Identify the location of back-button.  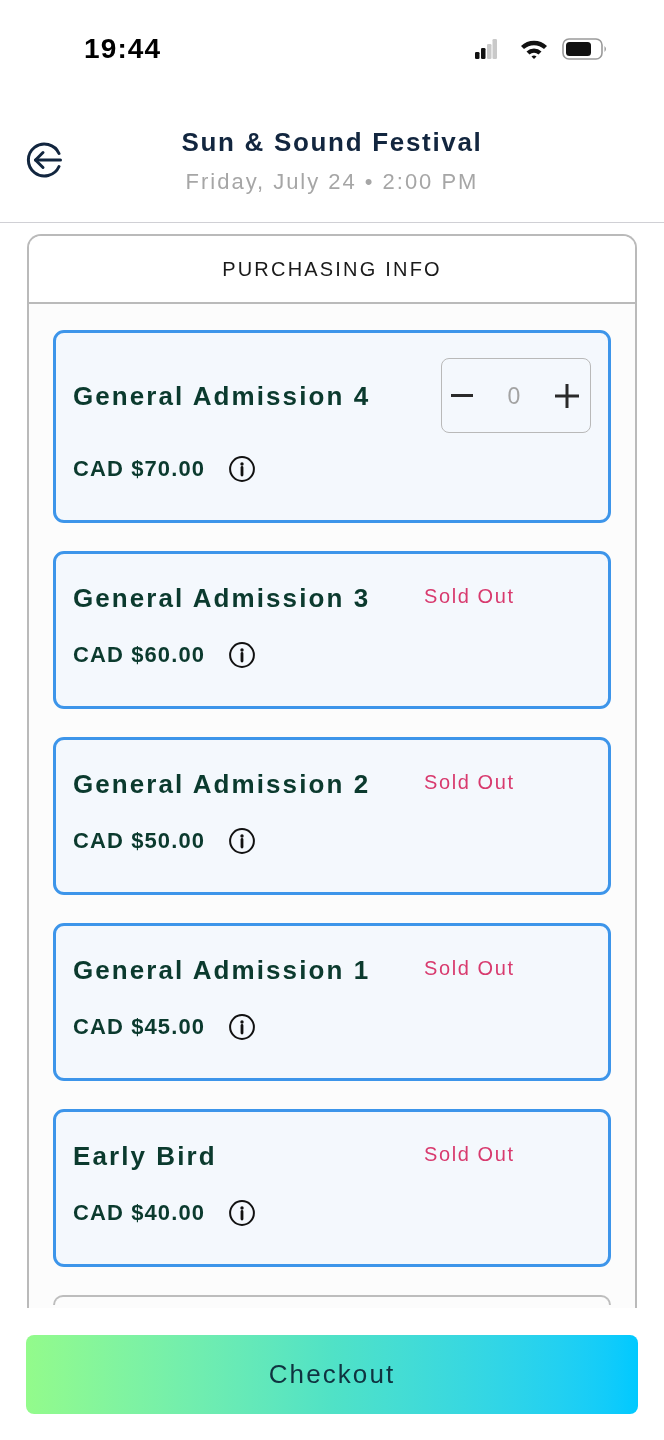
(44, 160).